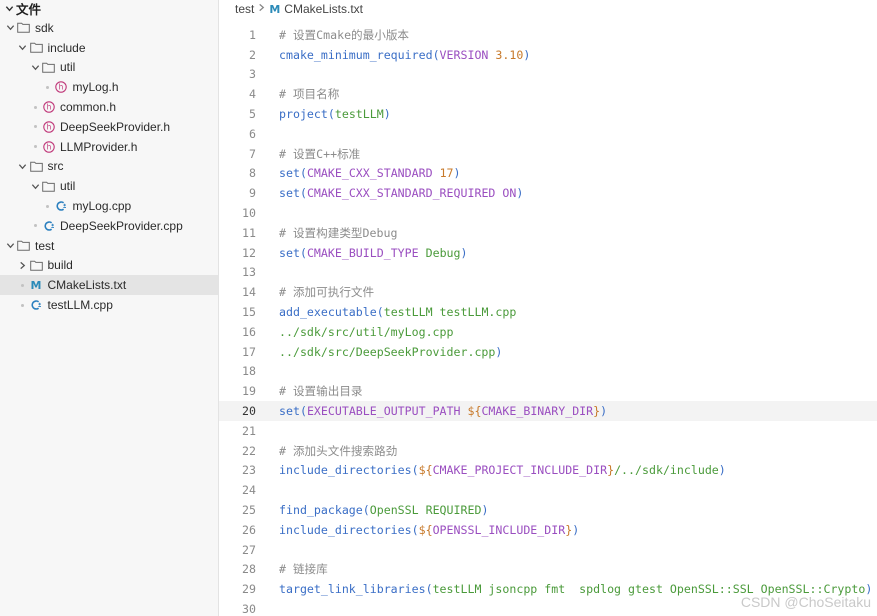  I want to click on code-line: 5 project(testLLM), so click(548, 114).